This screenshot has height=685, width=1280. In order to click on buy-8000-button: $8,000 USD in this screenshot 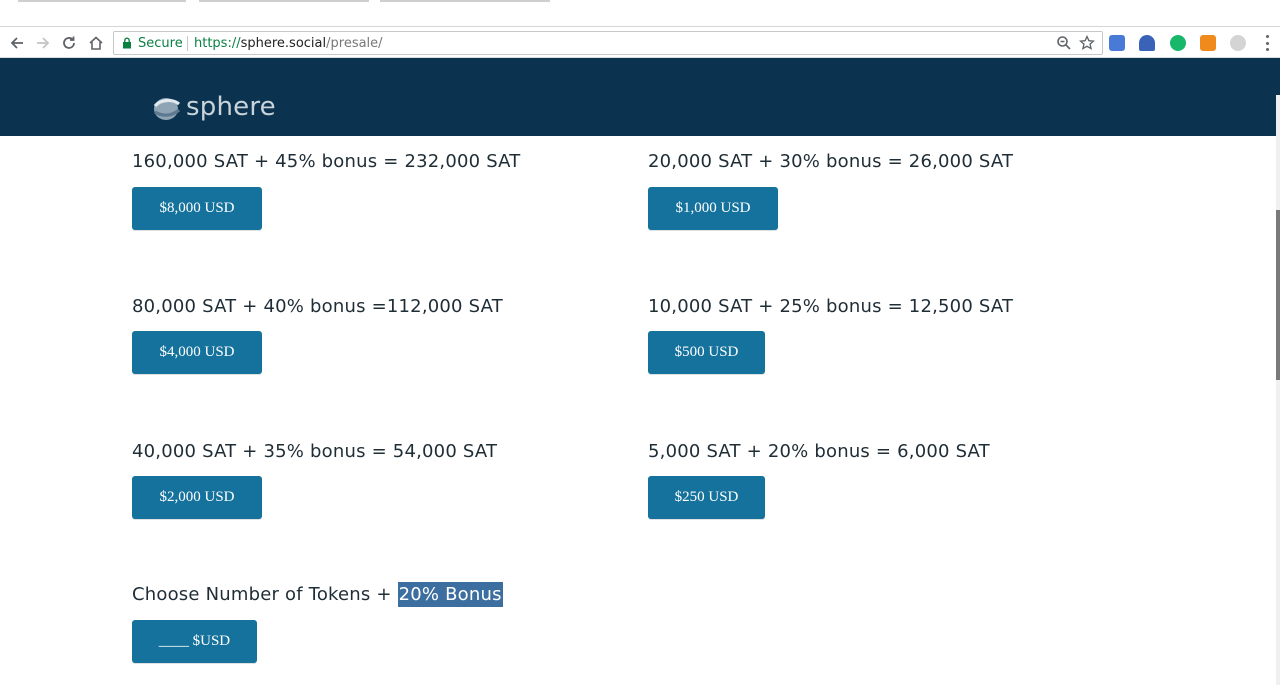, I will do `click(197, 208)`.